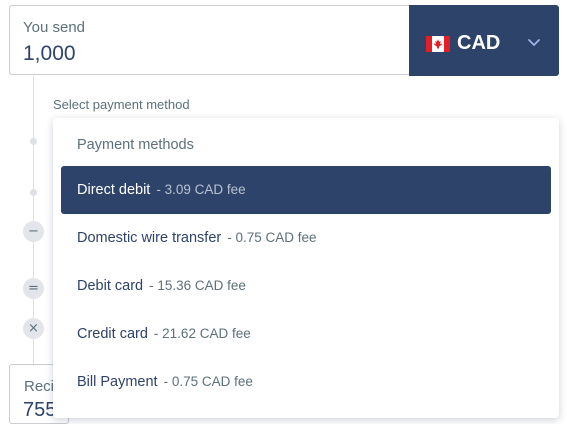 This screenshot has width=567, height=424. What do you see at coordinates (33, 288) in the screenshot?
I see `equals-icon: =` at bounding box center [33, 288].